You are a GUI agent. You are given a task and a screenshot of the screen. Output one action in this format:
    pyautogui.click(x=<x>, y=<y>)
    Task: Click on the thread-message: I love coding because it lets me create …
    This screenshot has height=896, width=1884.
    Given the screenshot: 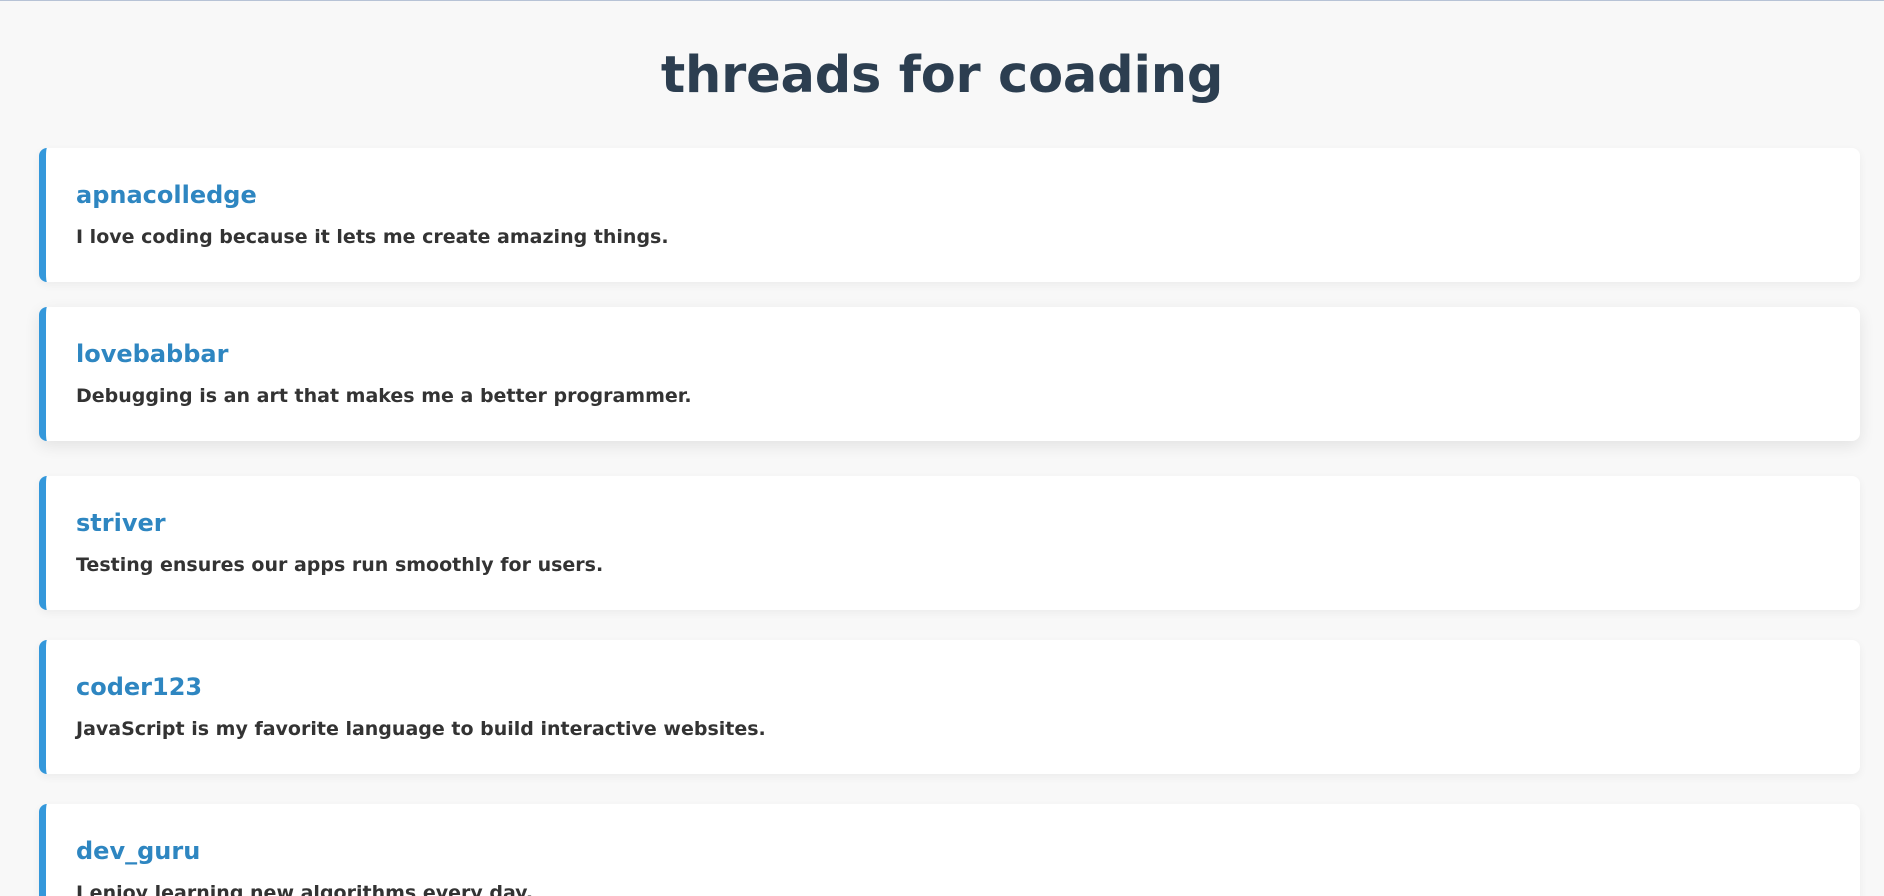 What is the action you would take?
    pyautogui.click(x=372, y=237)
    